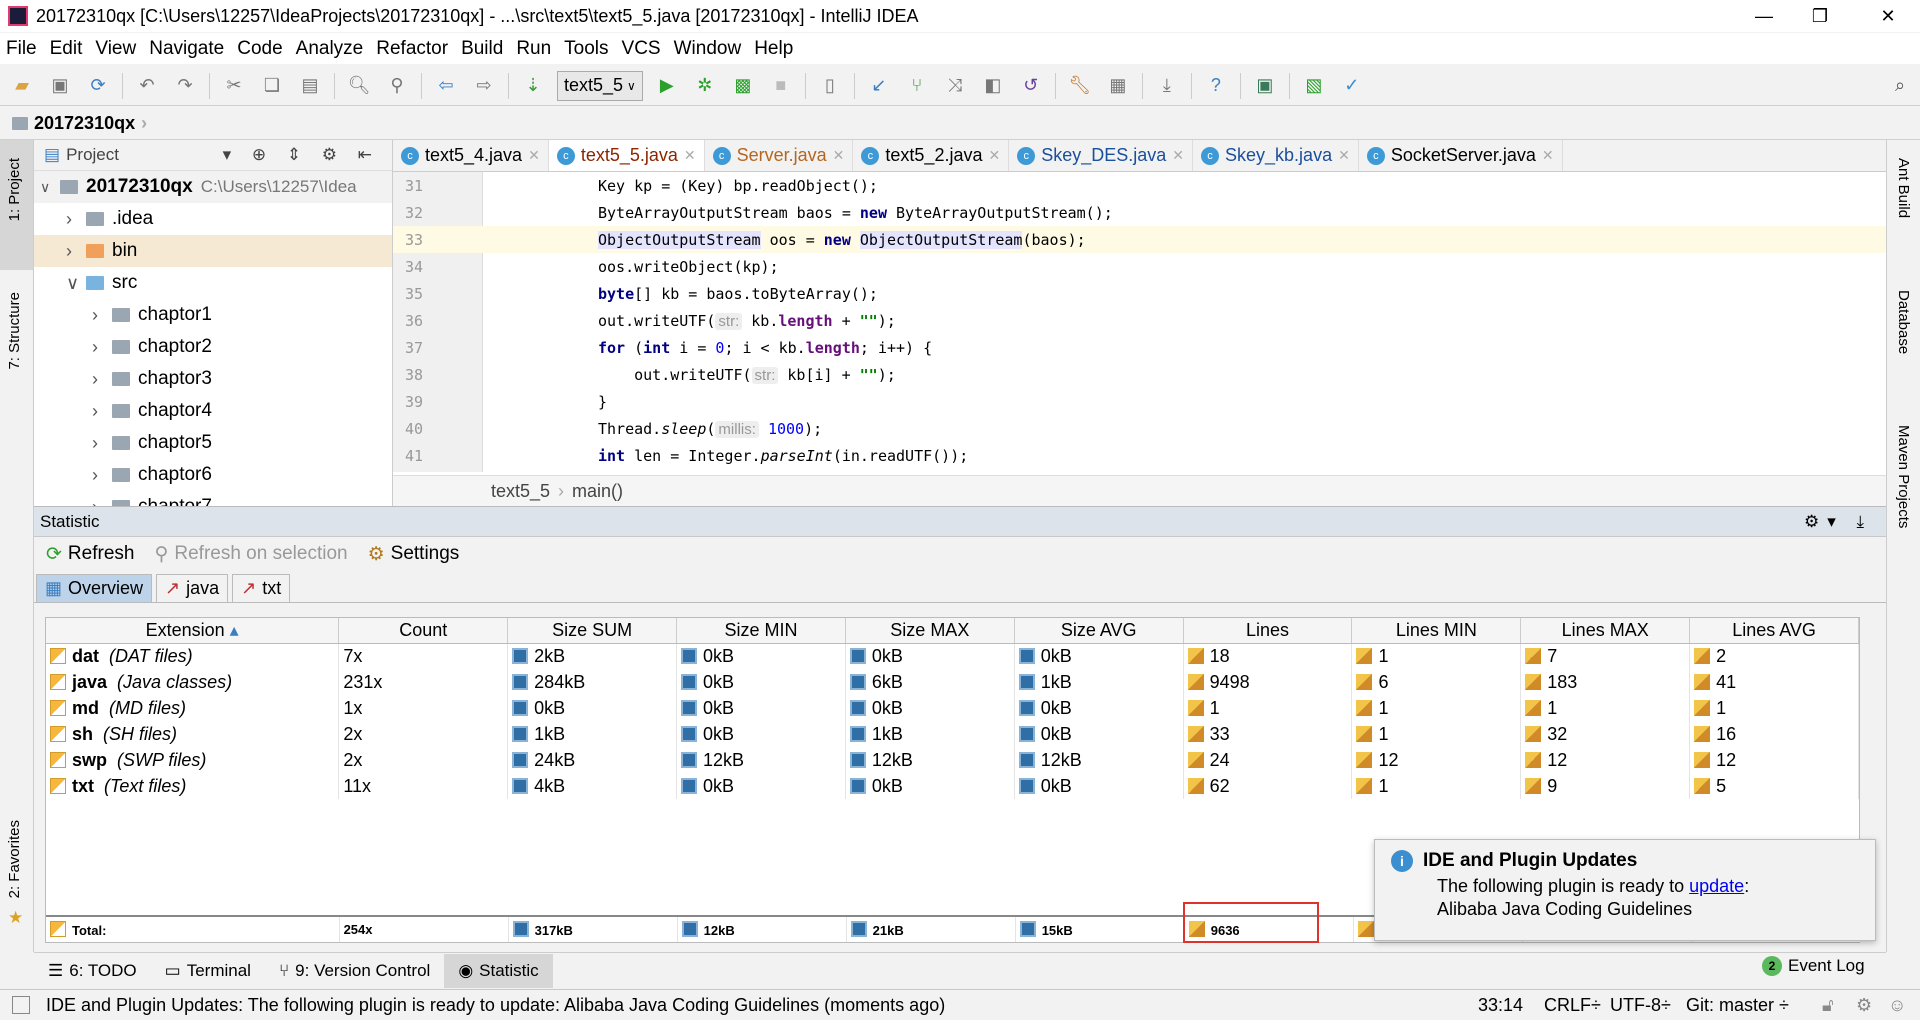 Image resolution: width=1920 pixels, height=1020 pixels. I want to click on refresh-on-selection-button: ⚲ Refresh on selection, so click(250, 554).